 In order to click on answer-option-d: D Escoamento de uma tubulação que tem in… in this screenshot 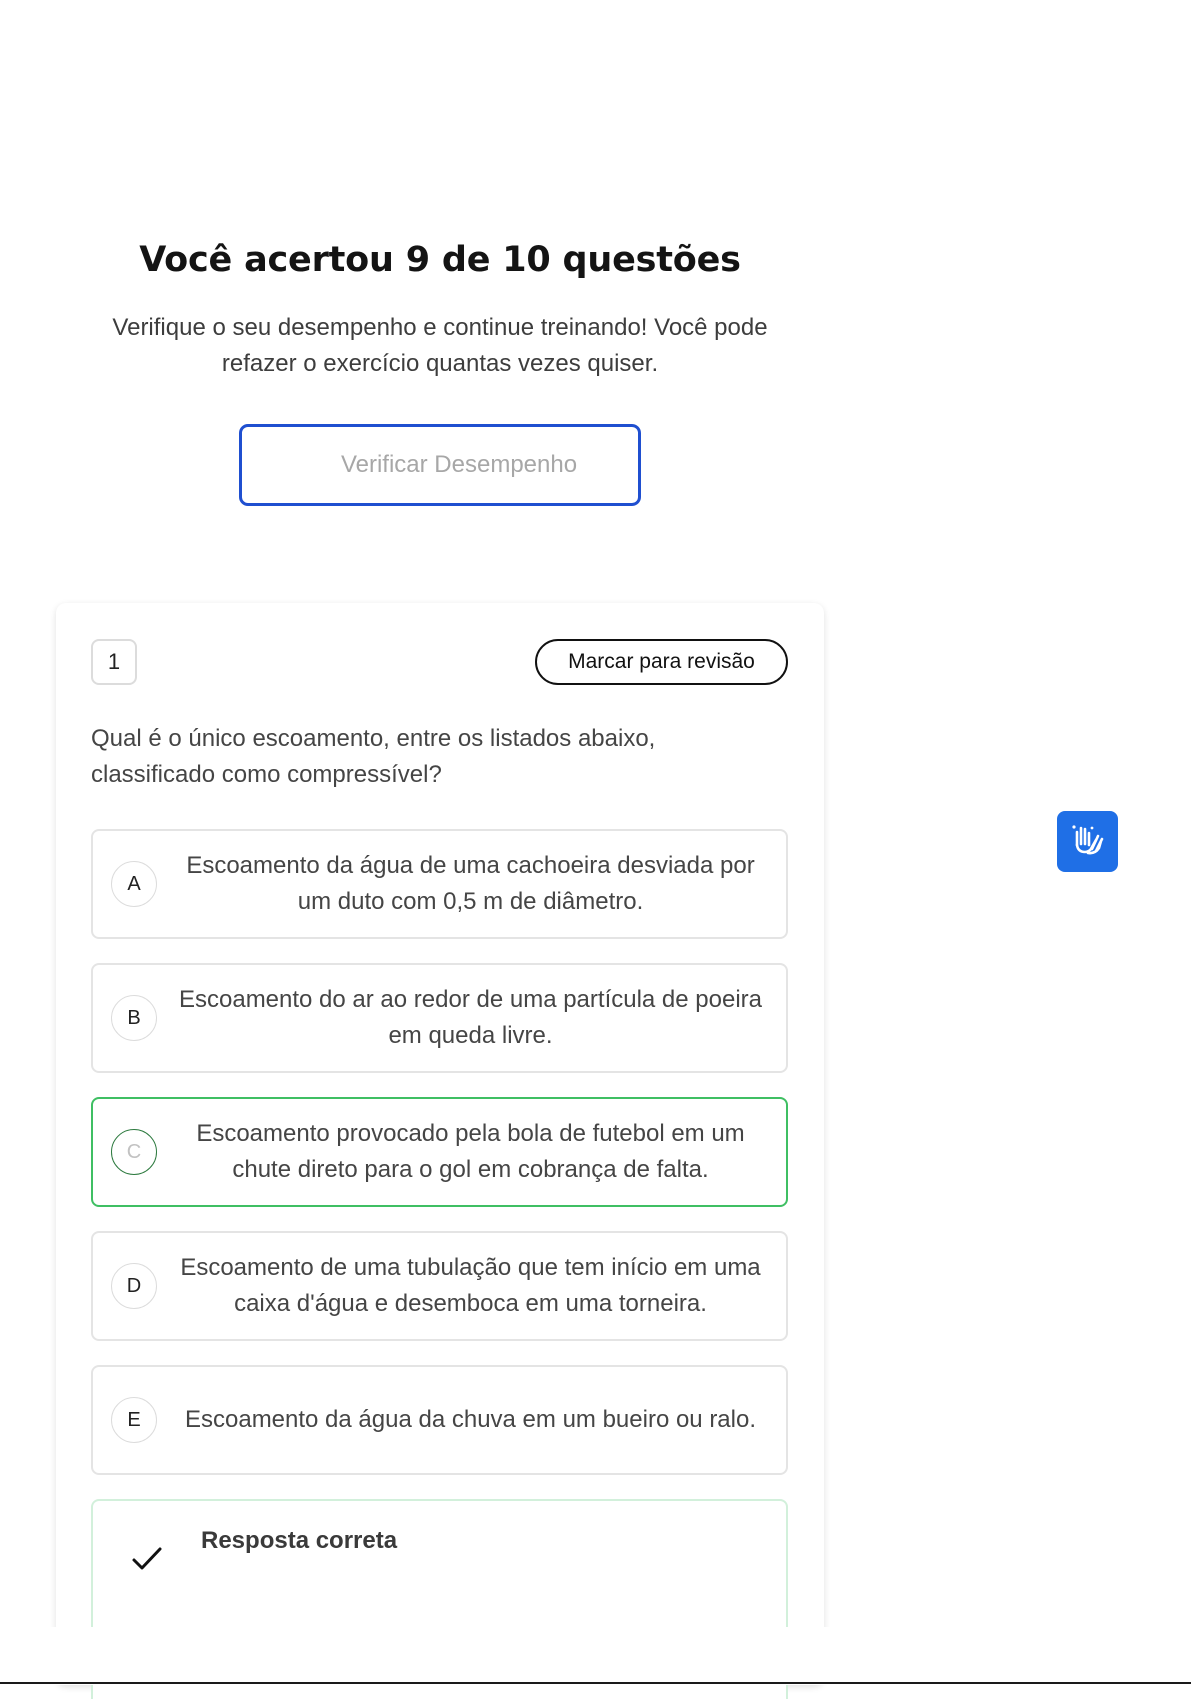, I will do `click(439, 1286)`.